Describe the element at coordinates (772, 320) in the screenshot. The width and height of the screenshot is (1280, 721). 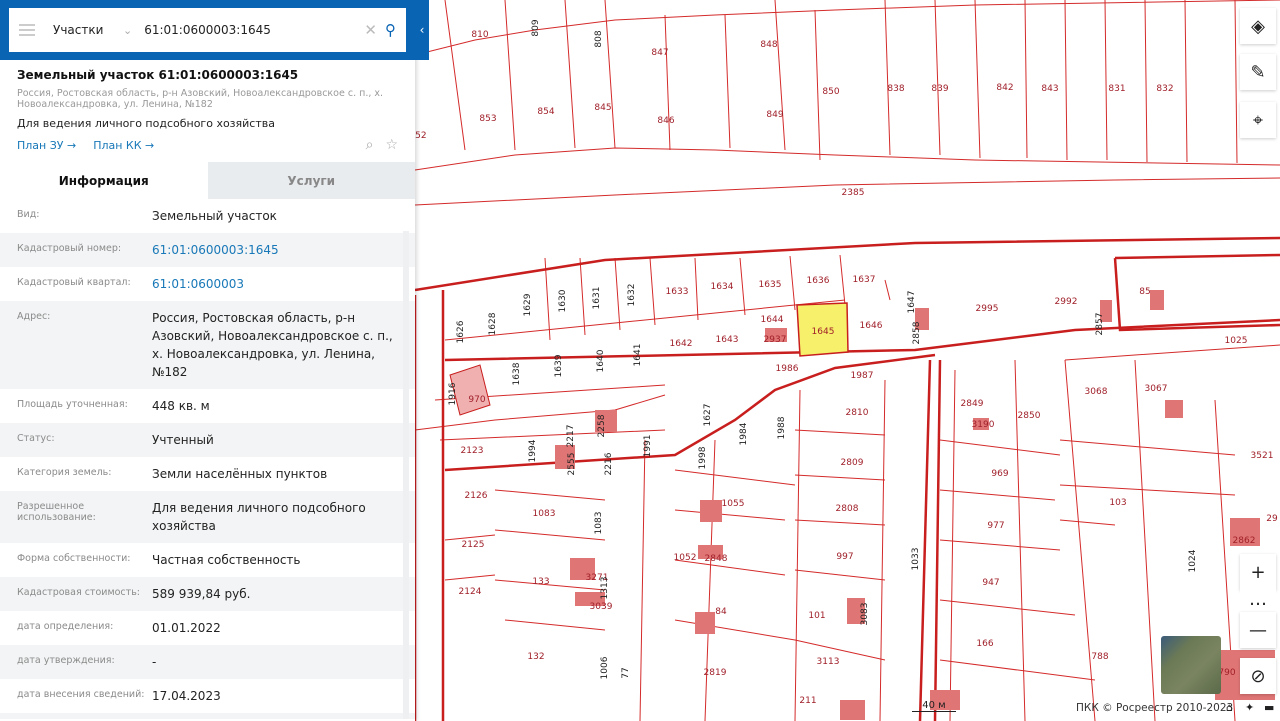
I see `parcel-label: 1644` at that location.